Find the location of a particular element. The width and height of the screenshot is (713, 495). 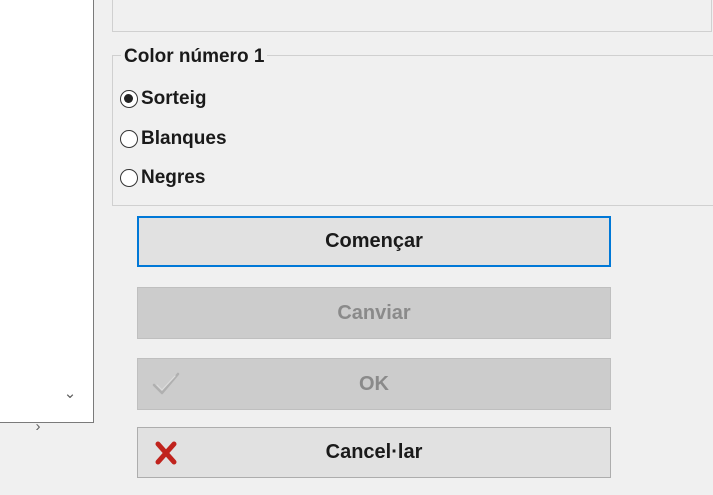

radio-sorteig-label: Sorteig is located at coordinates (174, 98).